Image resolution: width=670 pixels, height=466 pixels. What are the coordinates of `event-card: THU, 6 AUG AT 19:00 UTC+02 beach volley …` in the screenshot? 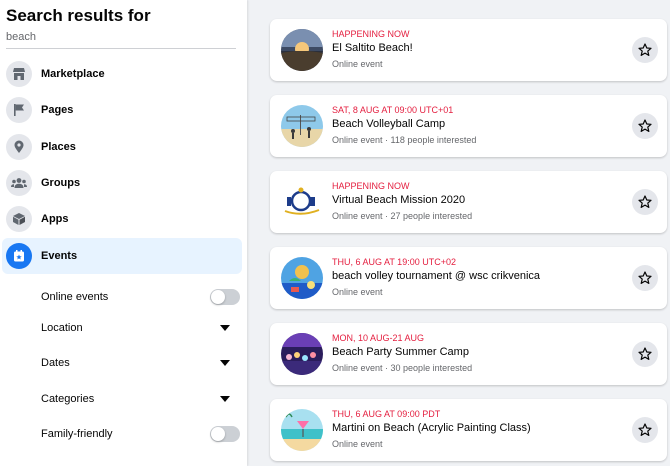 It's located at (468, 278).